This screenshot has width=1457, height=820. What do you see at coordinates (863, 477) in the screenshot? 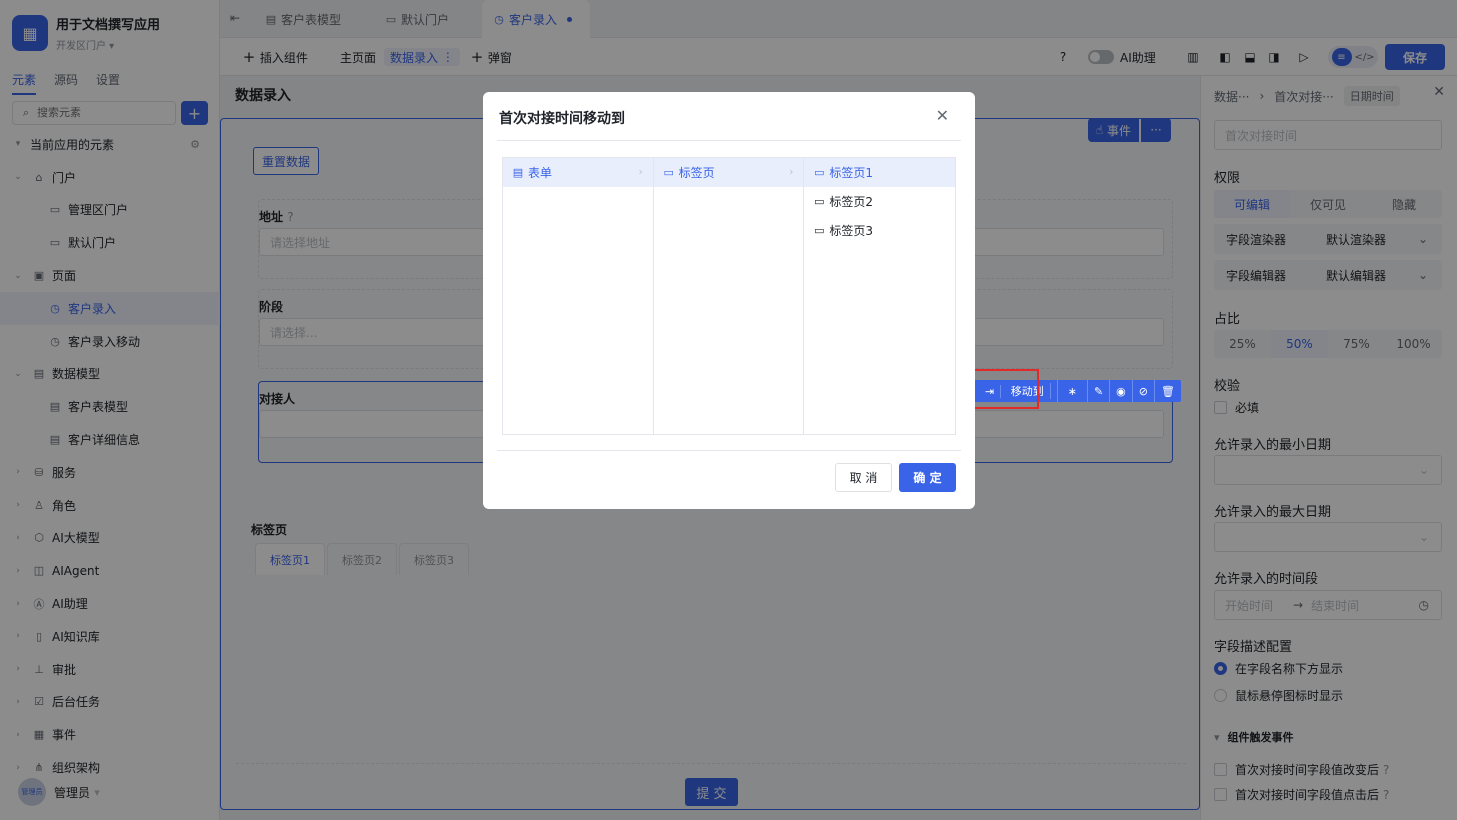
I see `cancel-button: 取 消` at bounding box center [863, 477].